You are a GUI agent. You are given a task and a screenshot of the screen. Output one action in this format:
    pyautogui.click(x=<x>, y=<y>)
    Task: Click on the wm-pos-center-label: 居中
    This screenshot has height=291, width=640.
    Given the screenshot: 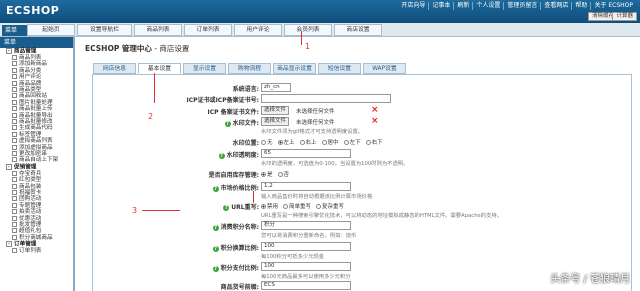 What is the action you would take?
    pyautogui.click(x=333, y=143)
    